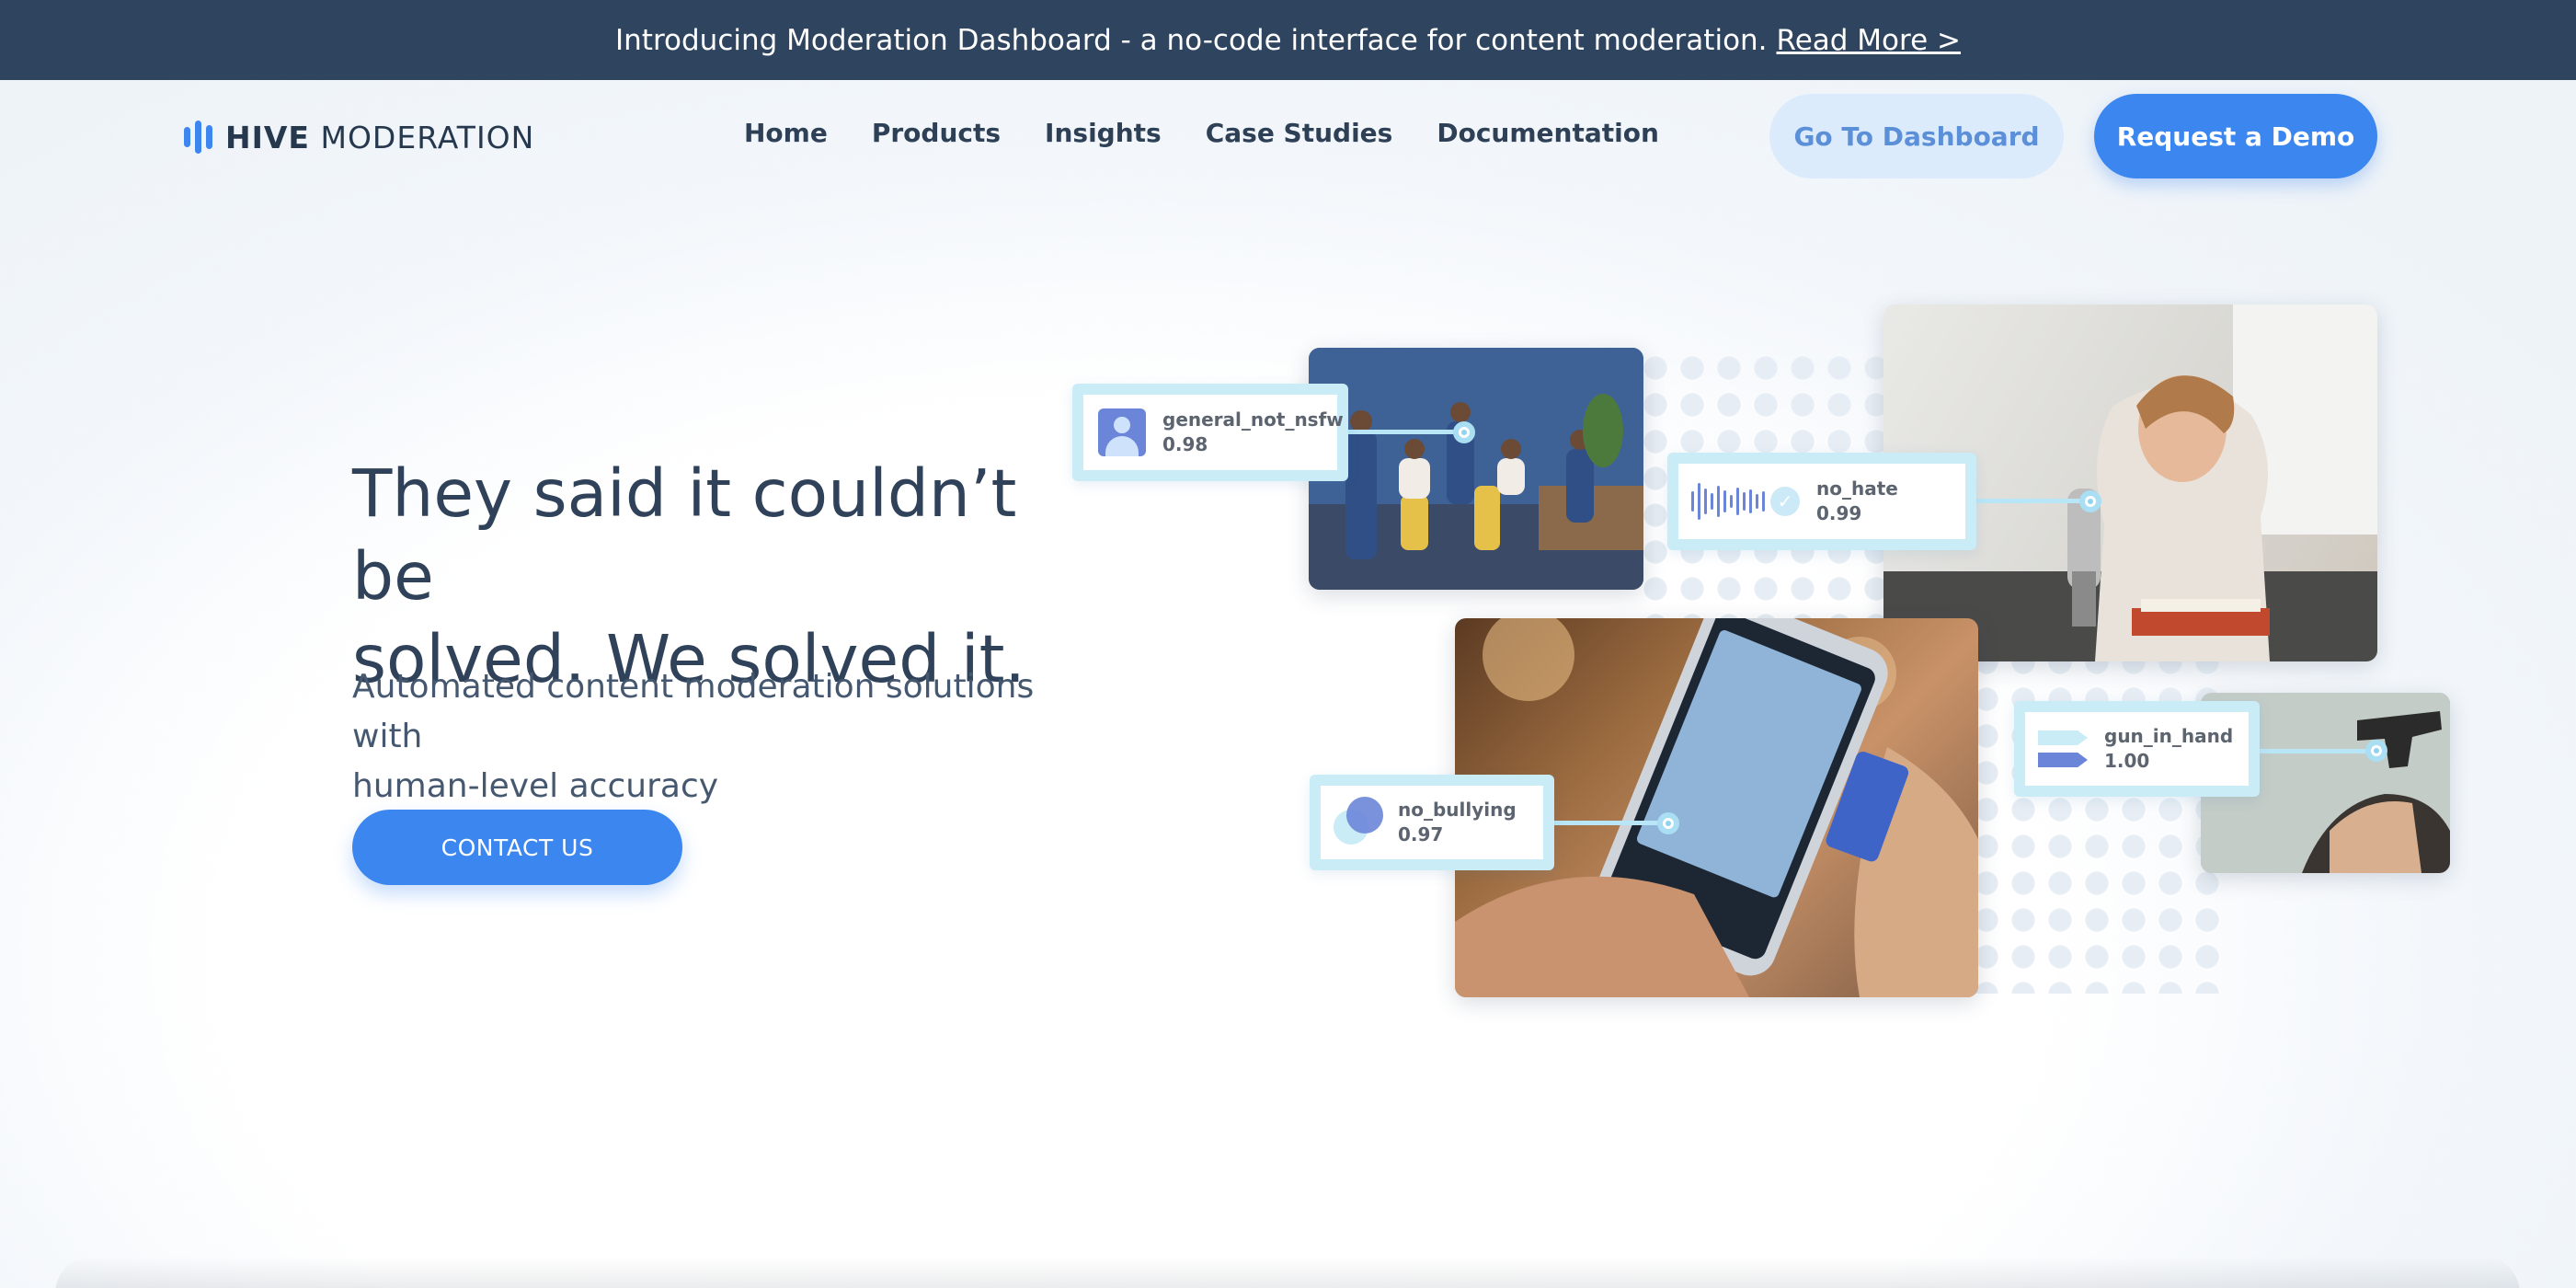  I want to click on label-nsfw-name: general_not_nsfw, so click(1253, 419).